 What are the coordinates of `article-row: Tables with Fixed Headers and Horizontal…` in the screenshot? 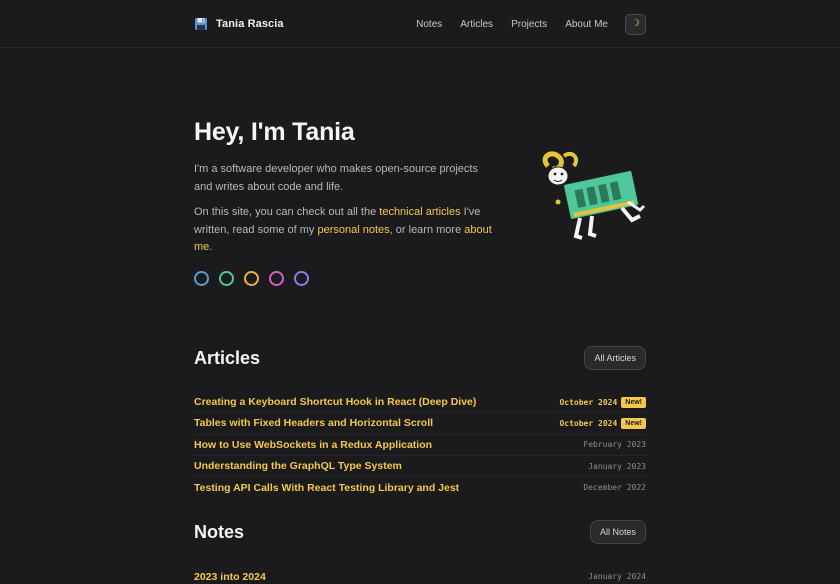 It's located at (420, 424).